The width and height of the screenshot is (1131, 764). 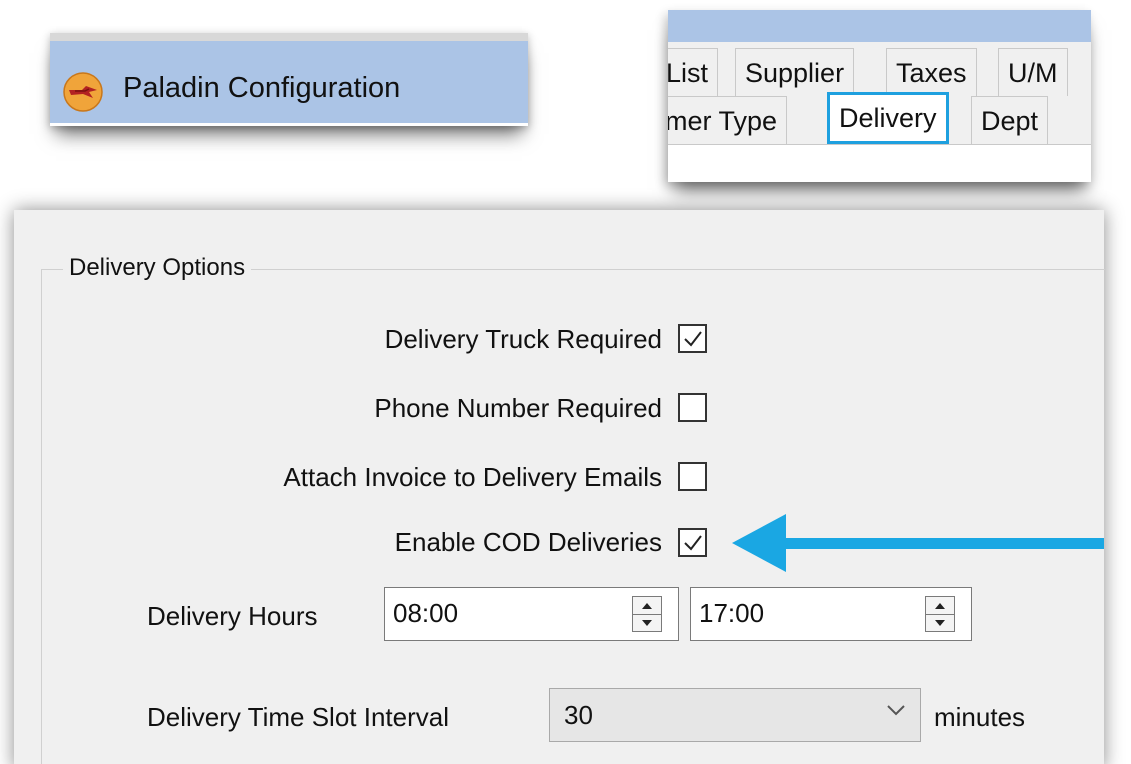 What do you see at coordinates (732, 613) in the screenshot?
I see `end-time-value: 17:00` at bounding box center [732, 613].